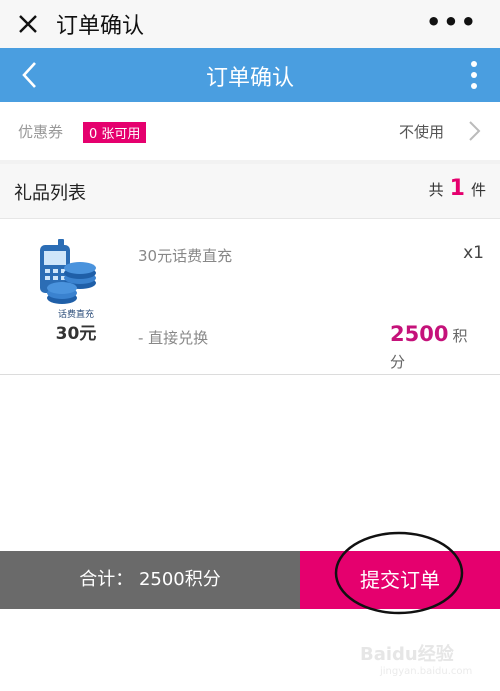  Describe the element at coordinates (452, 22) in the screenshot. I see `more-options-icon: •••` at that location.